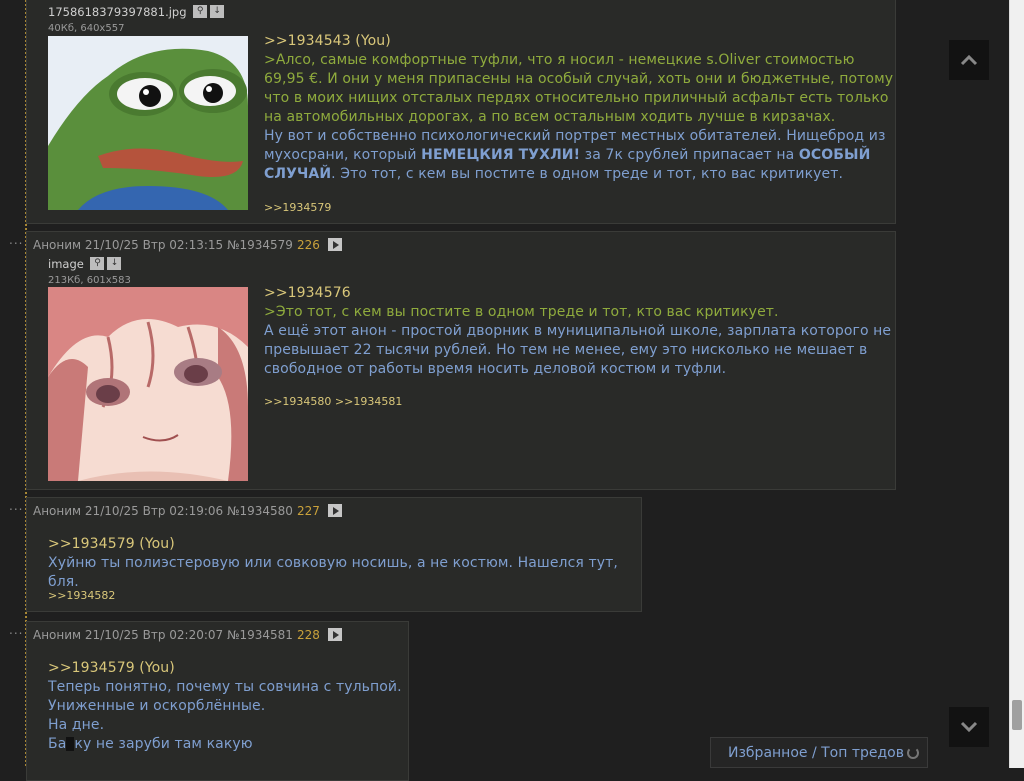 The image size is (1024, 781). What do you see at coordinates (307, 293) in the screenshot?
I see `reply-link: >>1934576` at bounding box center [307, 293].